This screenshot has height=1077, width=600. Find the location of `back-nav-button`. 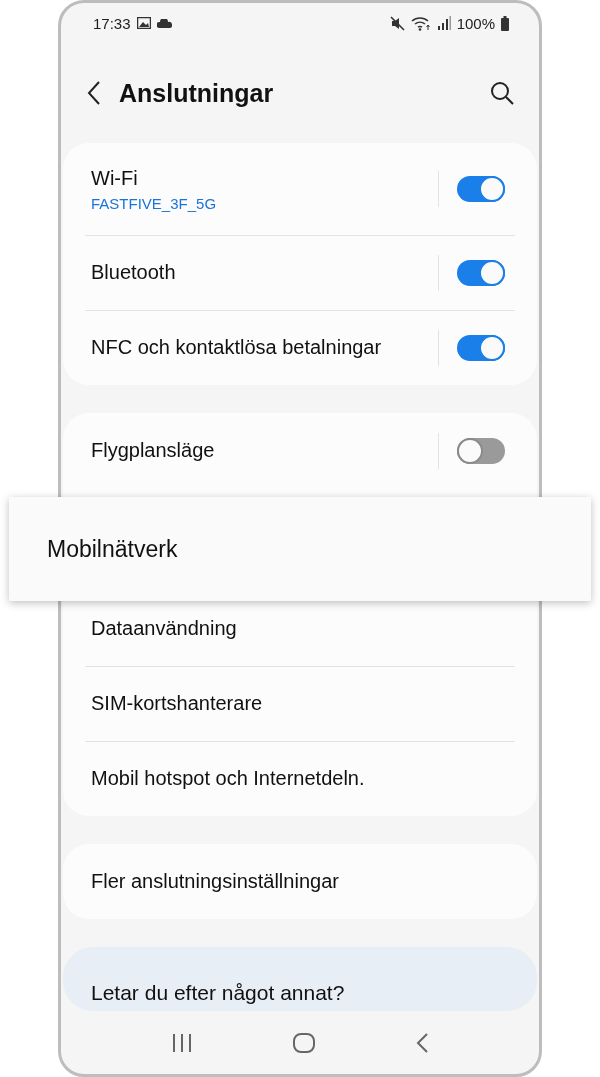

back-nav-button is located at coordinates (422, 1042).